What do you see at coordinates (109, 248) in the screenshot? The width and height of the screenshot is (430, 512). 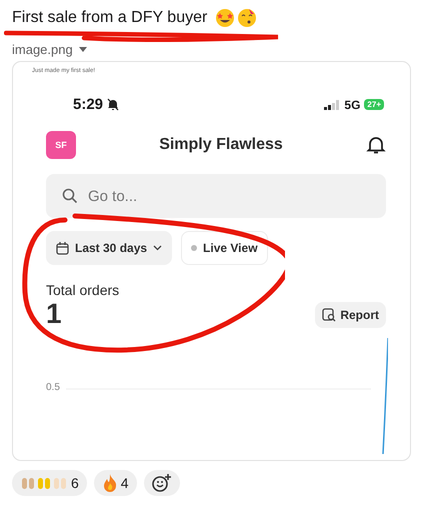 I see `date-range-dropdown: Last 30 days` at bounding box center [109, 248].